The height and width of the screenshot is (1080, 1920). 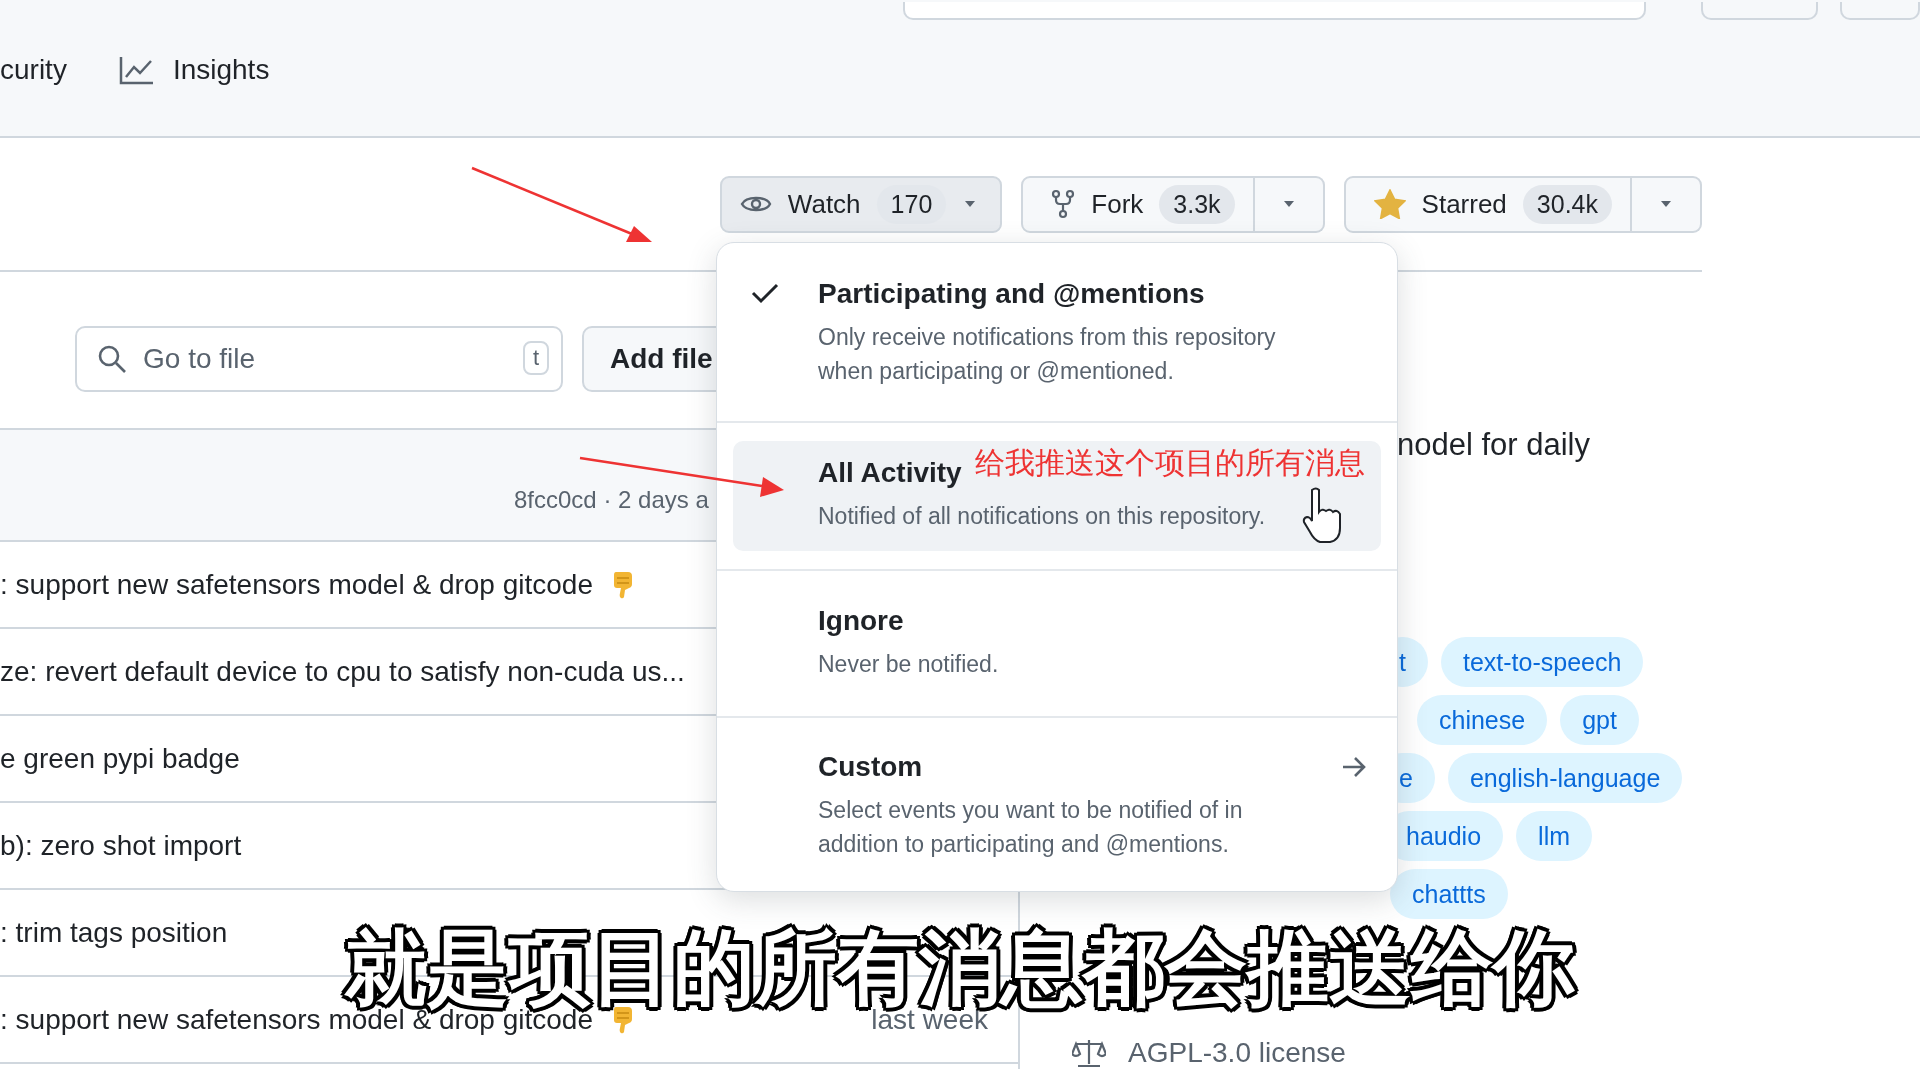 What do you see at coordinates (33, 70) in the screenshot?
I see `nav-tab: curity` at bounding box center [33, 70].